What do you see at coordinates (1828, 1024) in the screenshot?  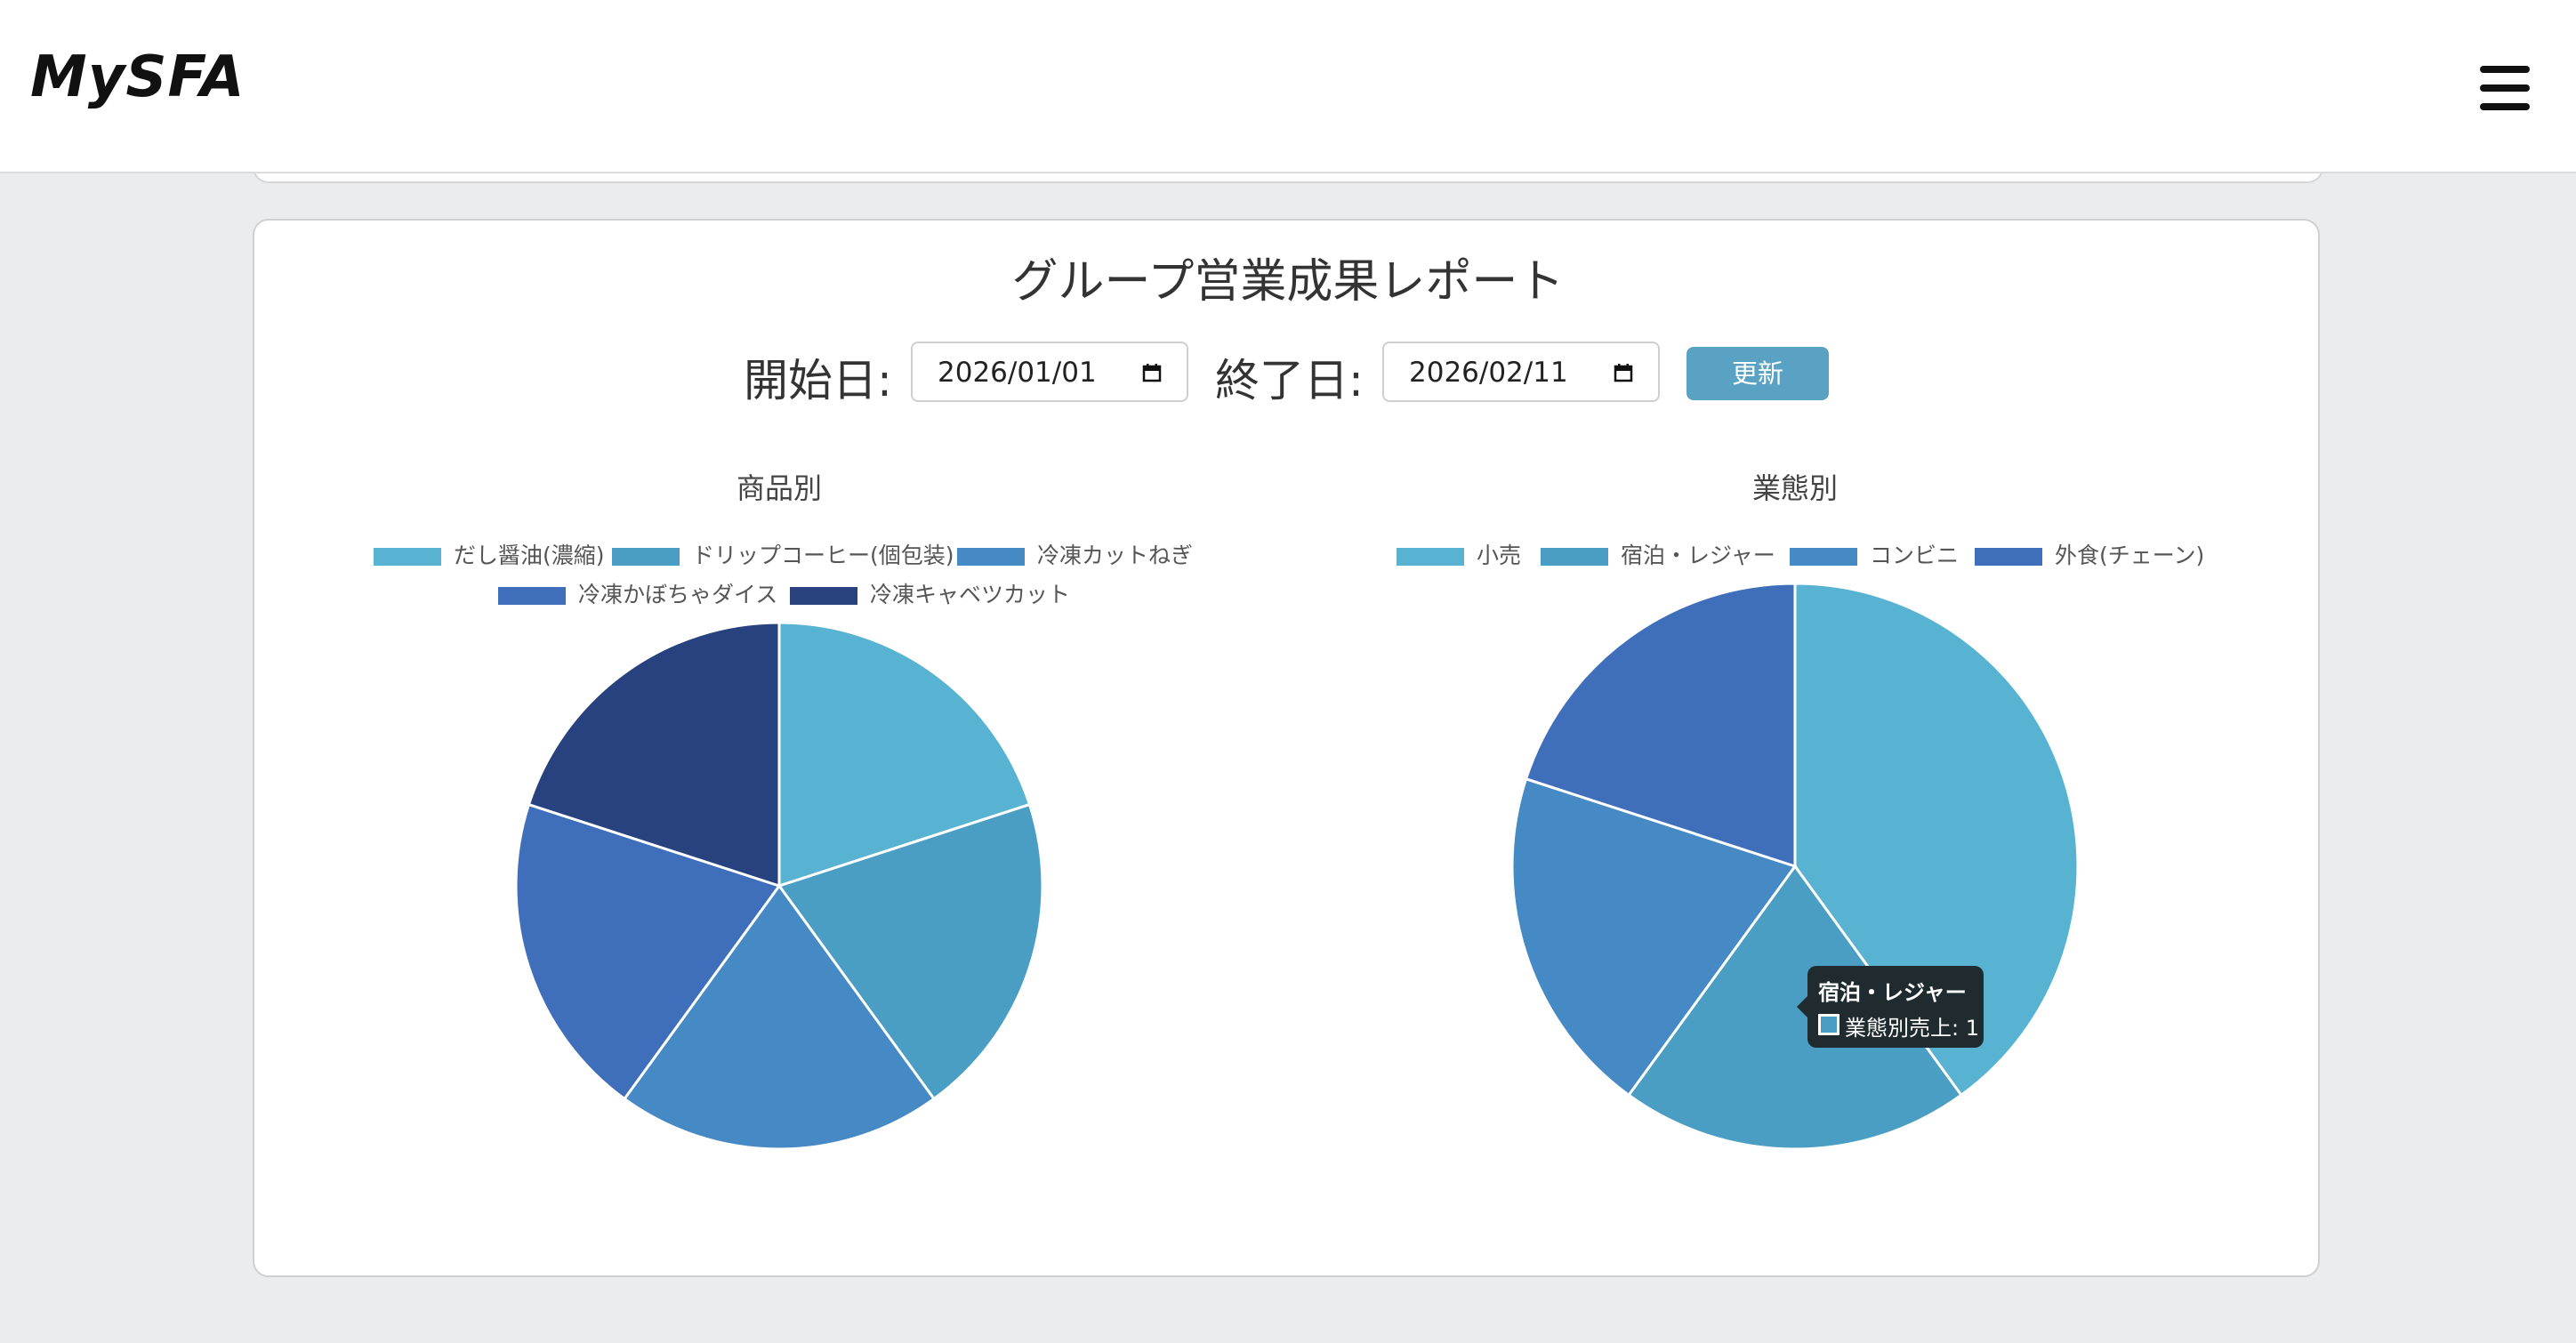 I see `tooltip-color-swatch` at bounding box center [1828, 1024].